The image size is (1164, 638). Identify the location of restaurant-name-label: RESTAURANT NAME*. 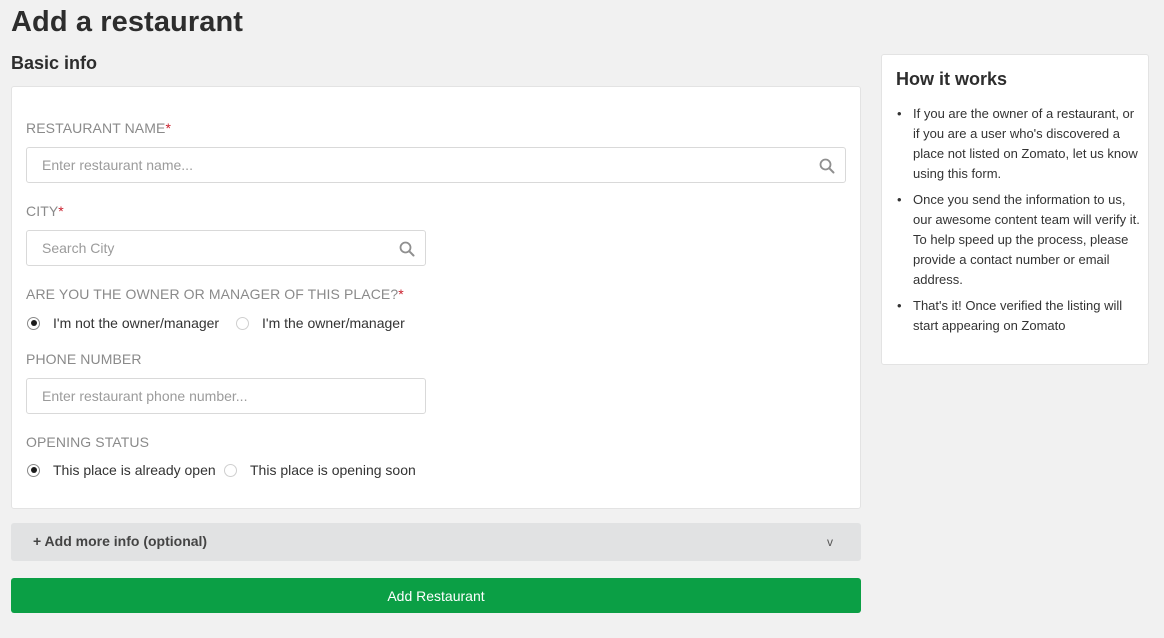
(98, 128).